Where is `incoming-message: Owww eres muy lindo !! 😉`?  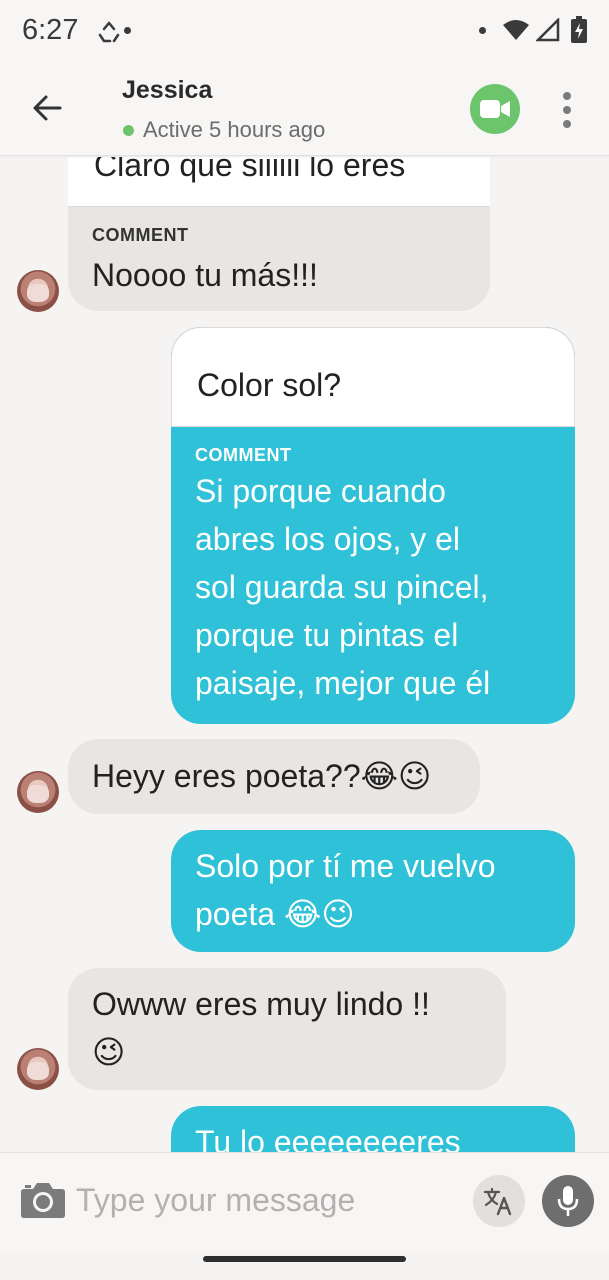
incoming-message: Owww eres muy lindo !! 😉 is located at coordinates (287, 1029).